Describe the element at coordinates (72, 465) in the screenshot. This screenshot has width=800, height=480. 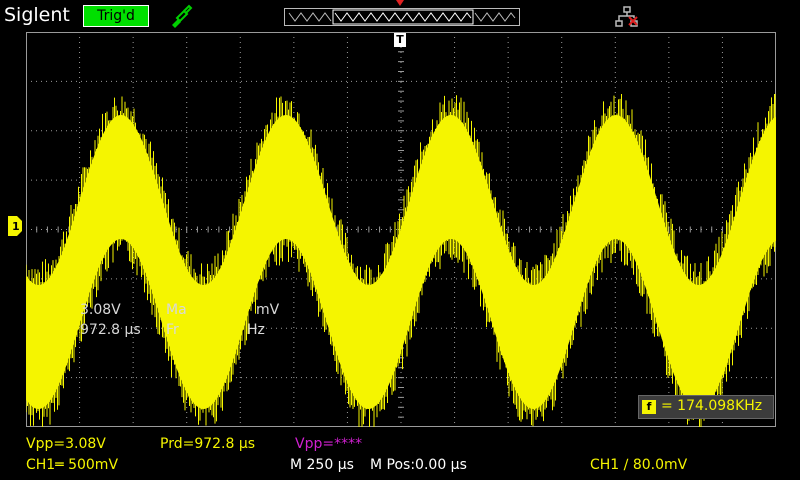
I see `ch1-scale-readout: CH1═ 500mV` at that location.